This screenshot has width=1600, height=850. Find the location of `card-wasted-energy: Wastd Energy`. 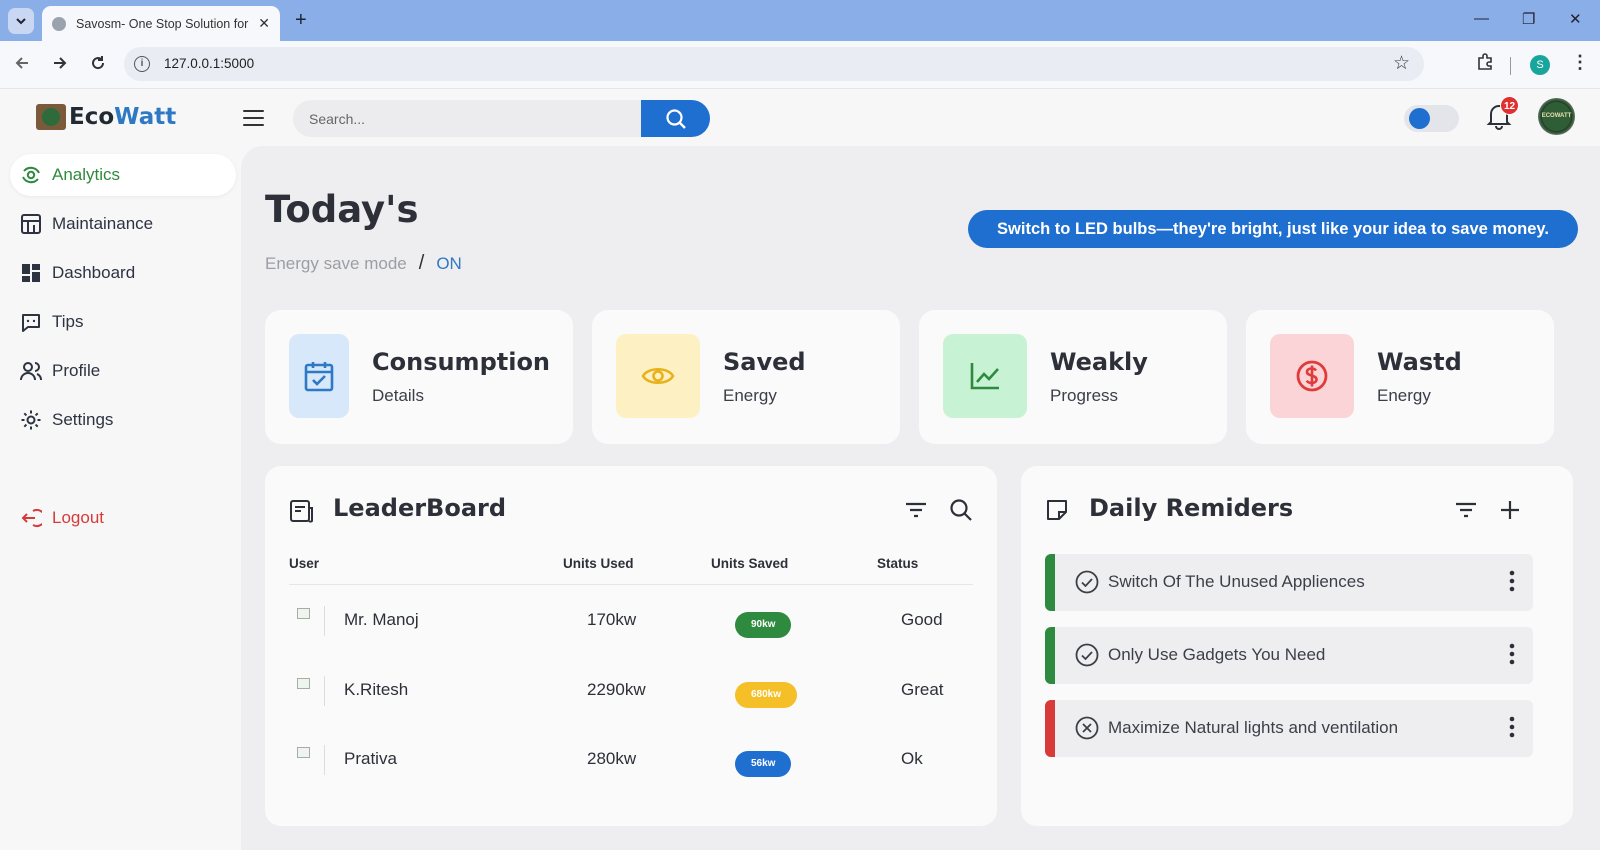

card-wasted-energy: Wastd Energy is located at coordinates (1400, 377).